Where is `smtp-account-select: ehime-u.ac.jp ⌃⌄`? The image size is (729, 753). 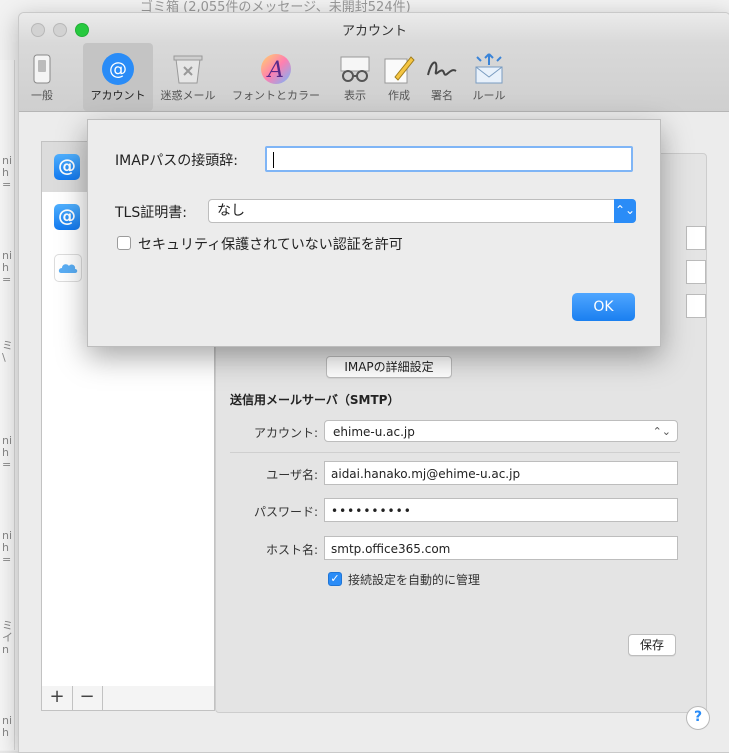
smtp-account-select: ehime-u.ac.jp ⌃⌄ is located at coordinates (501, 431).